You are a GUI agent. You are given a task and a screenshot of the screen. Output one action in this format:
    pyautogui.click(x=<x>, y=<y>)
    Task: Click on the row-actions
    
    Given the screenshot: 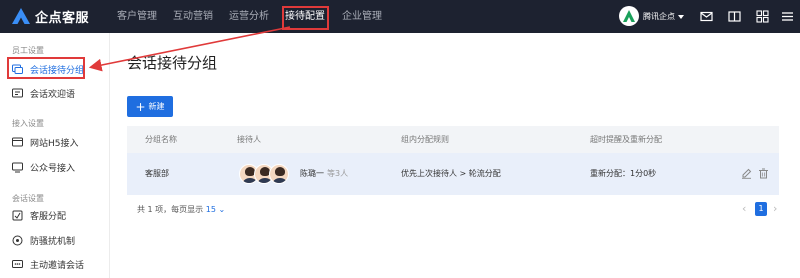 What is the action you would take?
    pyautogui.click(x=755, y=173)
    